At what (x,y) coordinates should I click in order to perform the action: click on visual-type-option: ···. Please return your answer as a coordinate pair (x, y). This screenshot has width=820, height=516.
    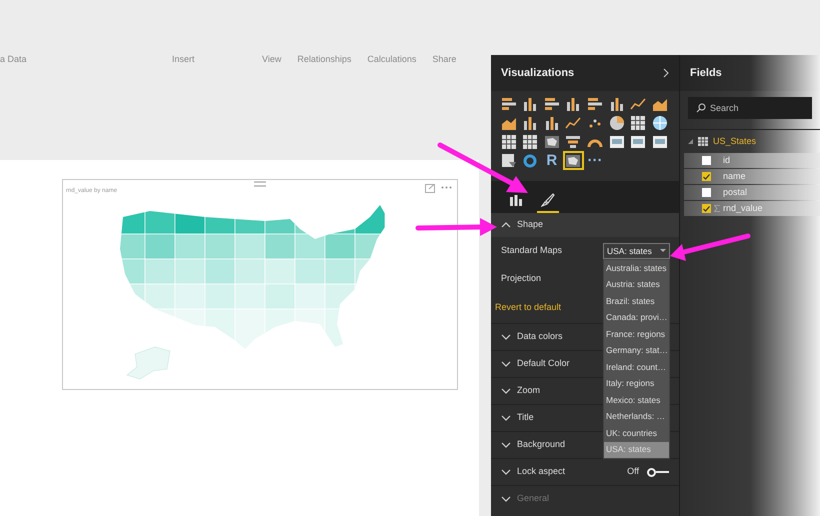
    Looking at the image, I should click on (595, 160).